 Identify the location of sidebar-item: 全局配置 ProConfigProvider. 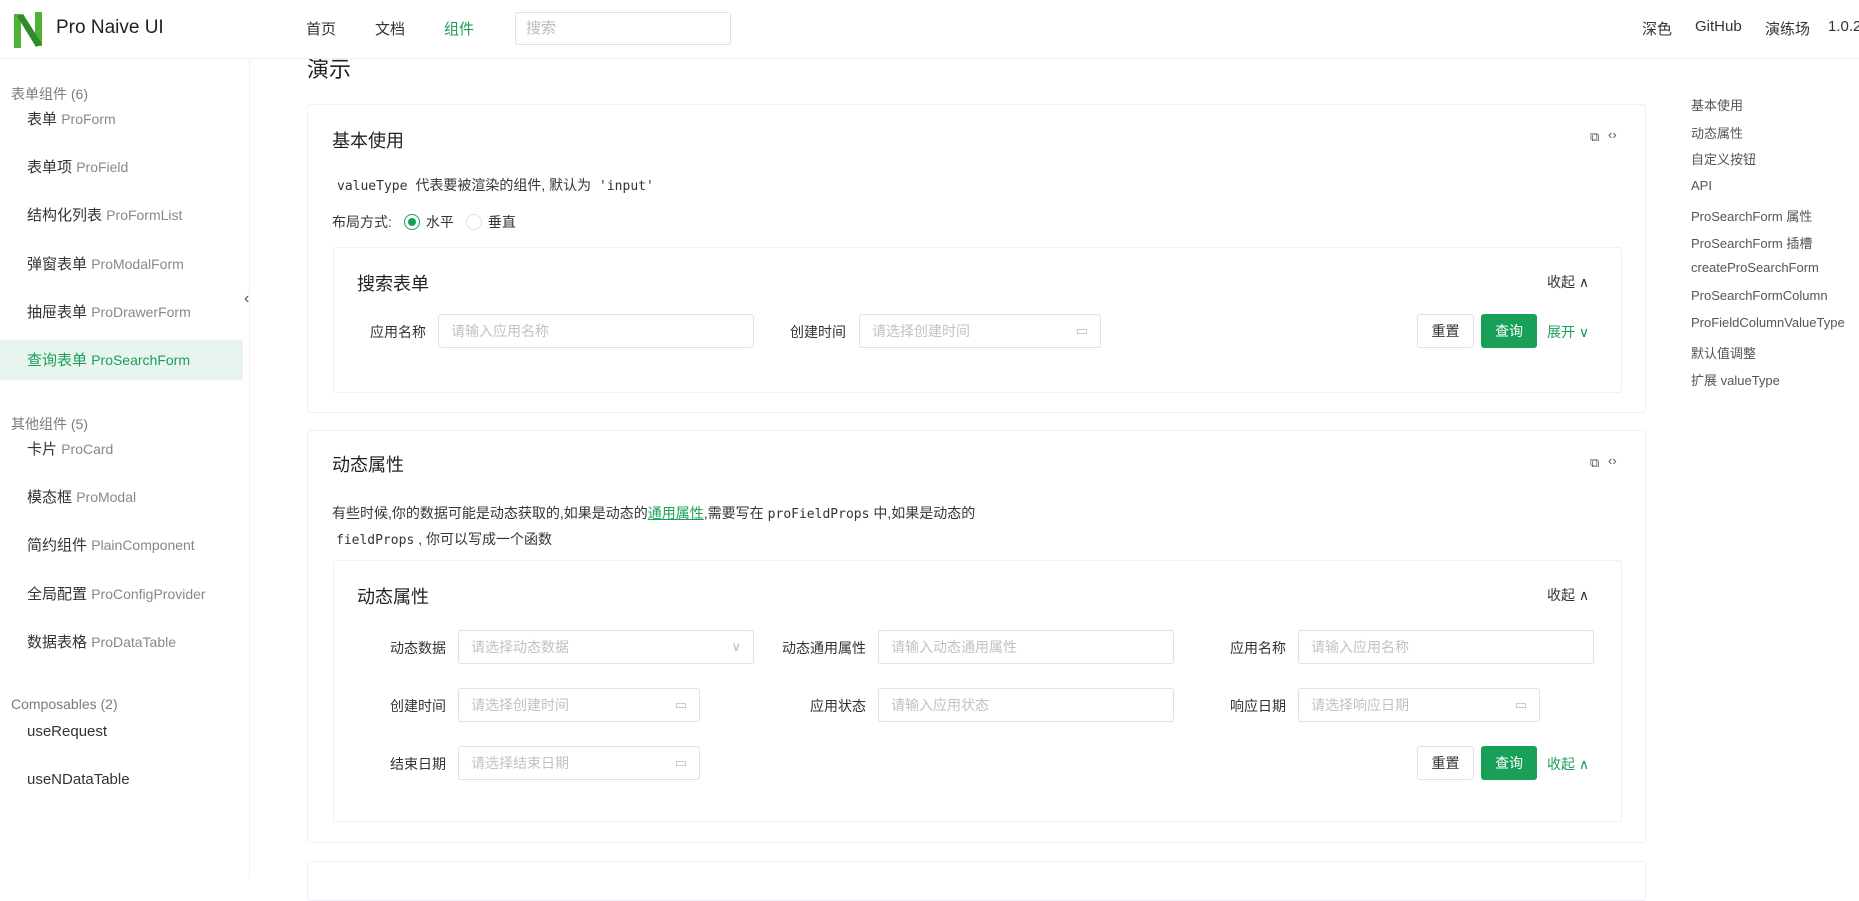
(121, 594).